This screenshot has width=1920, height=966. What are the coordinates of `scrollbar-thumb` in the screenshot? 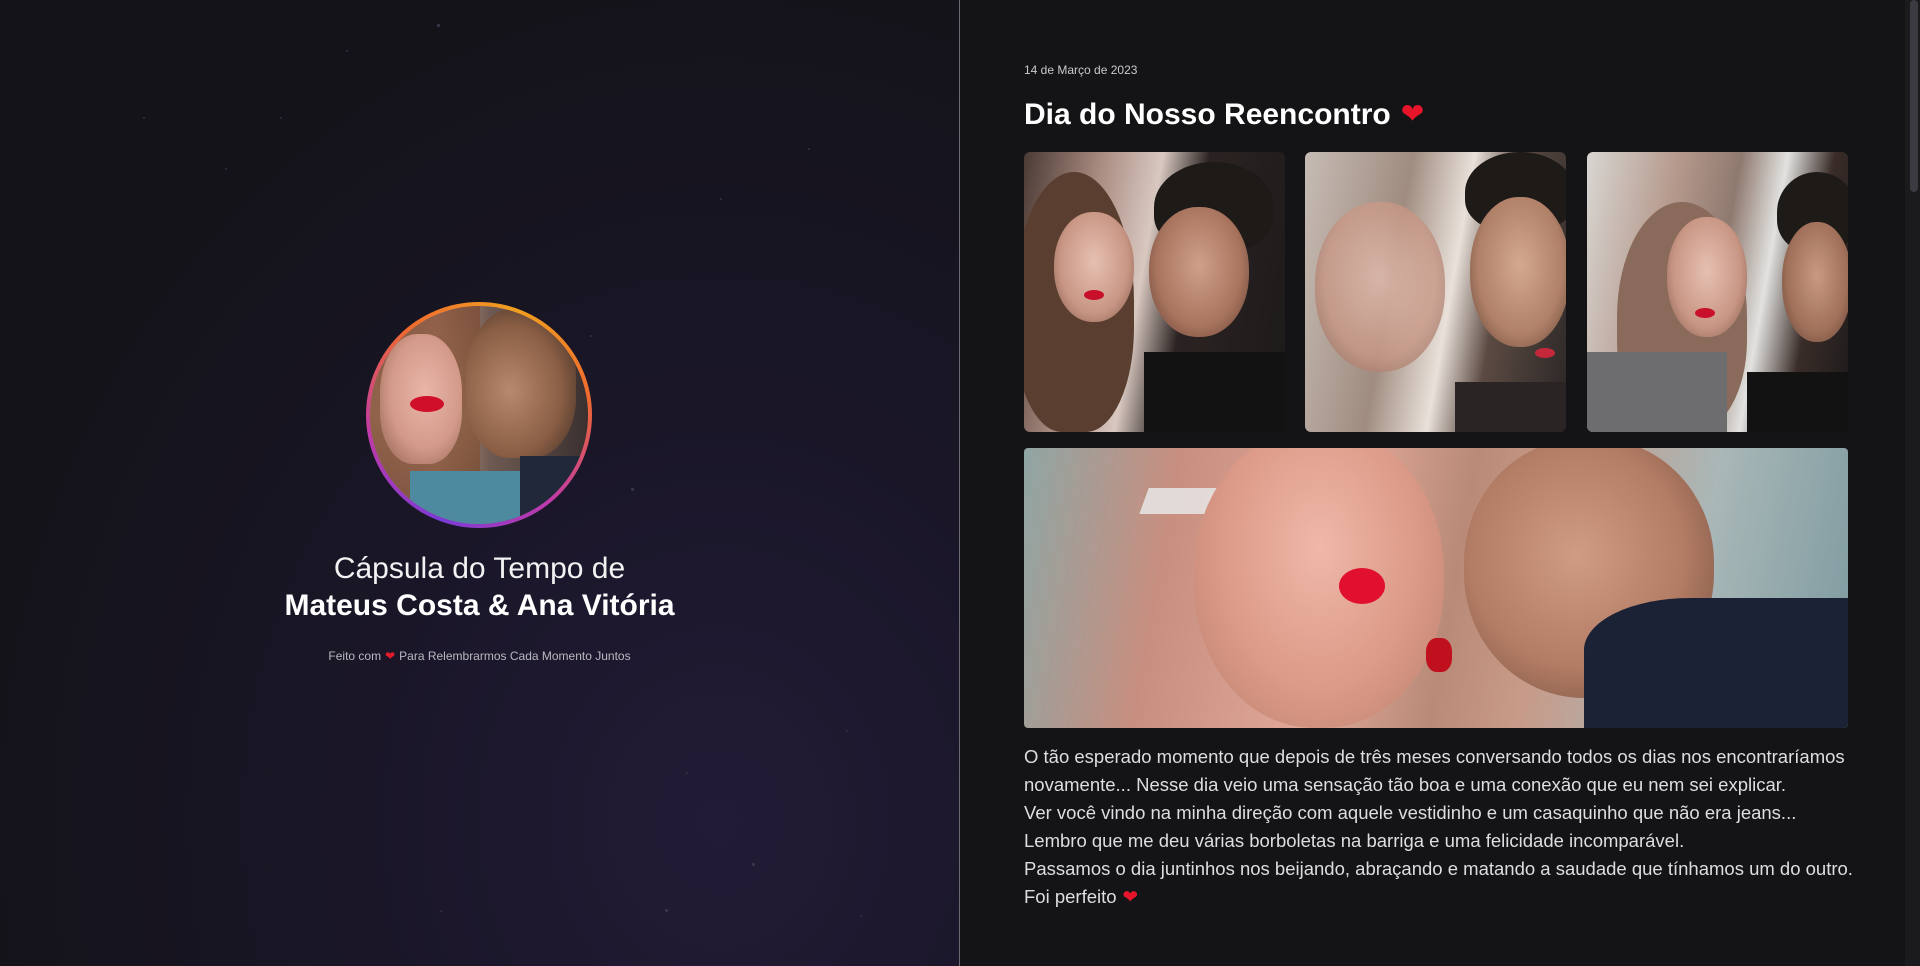 It's located at (1914, 96).